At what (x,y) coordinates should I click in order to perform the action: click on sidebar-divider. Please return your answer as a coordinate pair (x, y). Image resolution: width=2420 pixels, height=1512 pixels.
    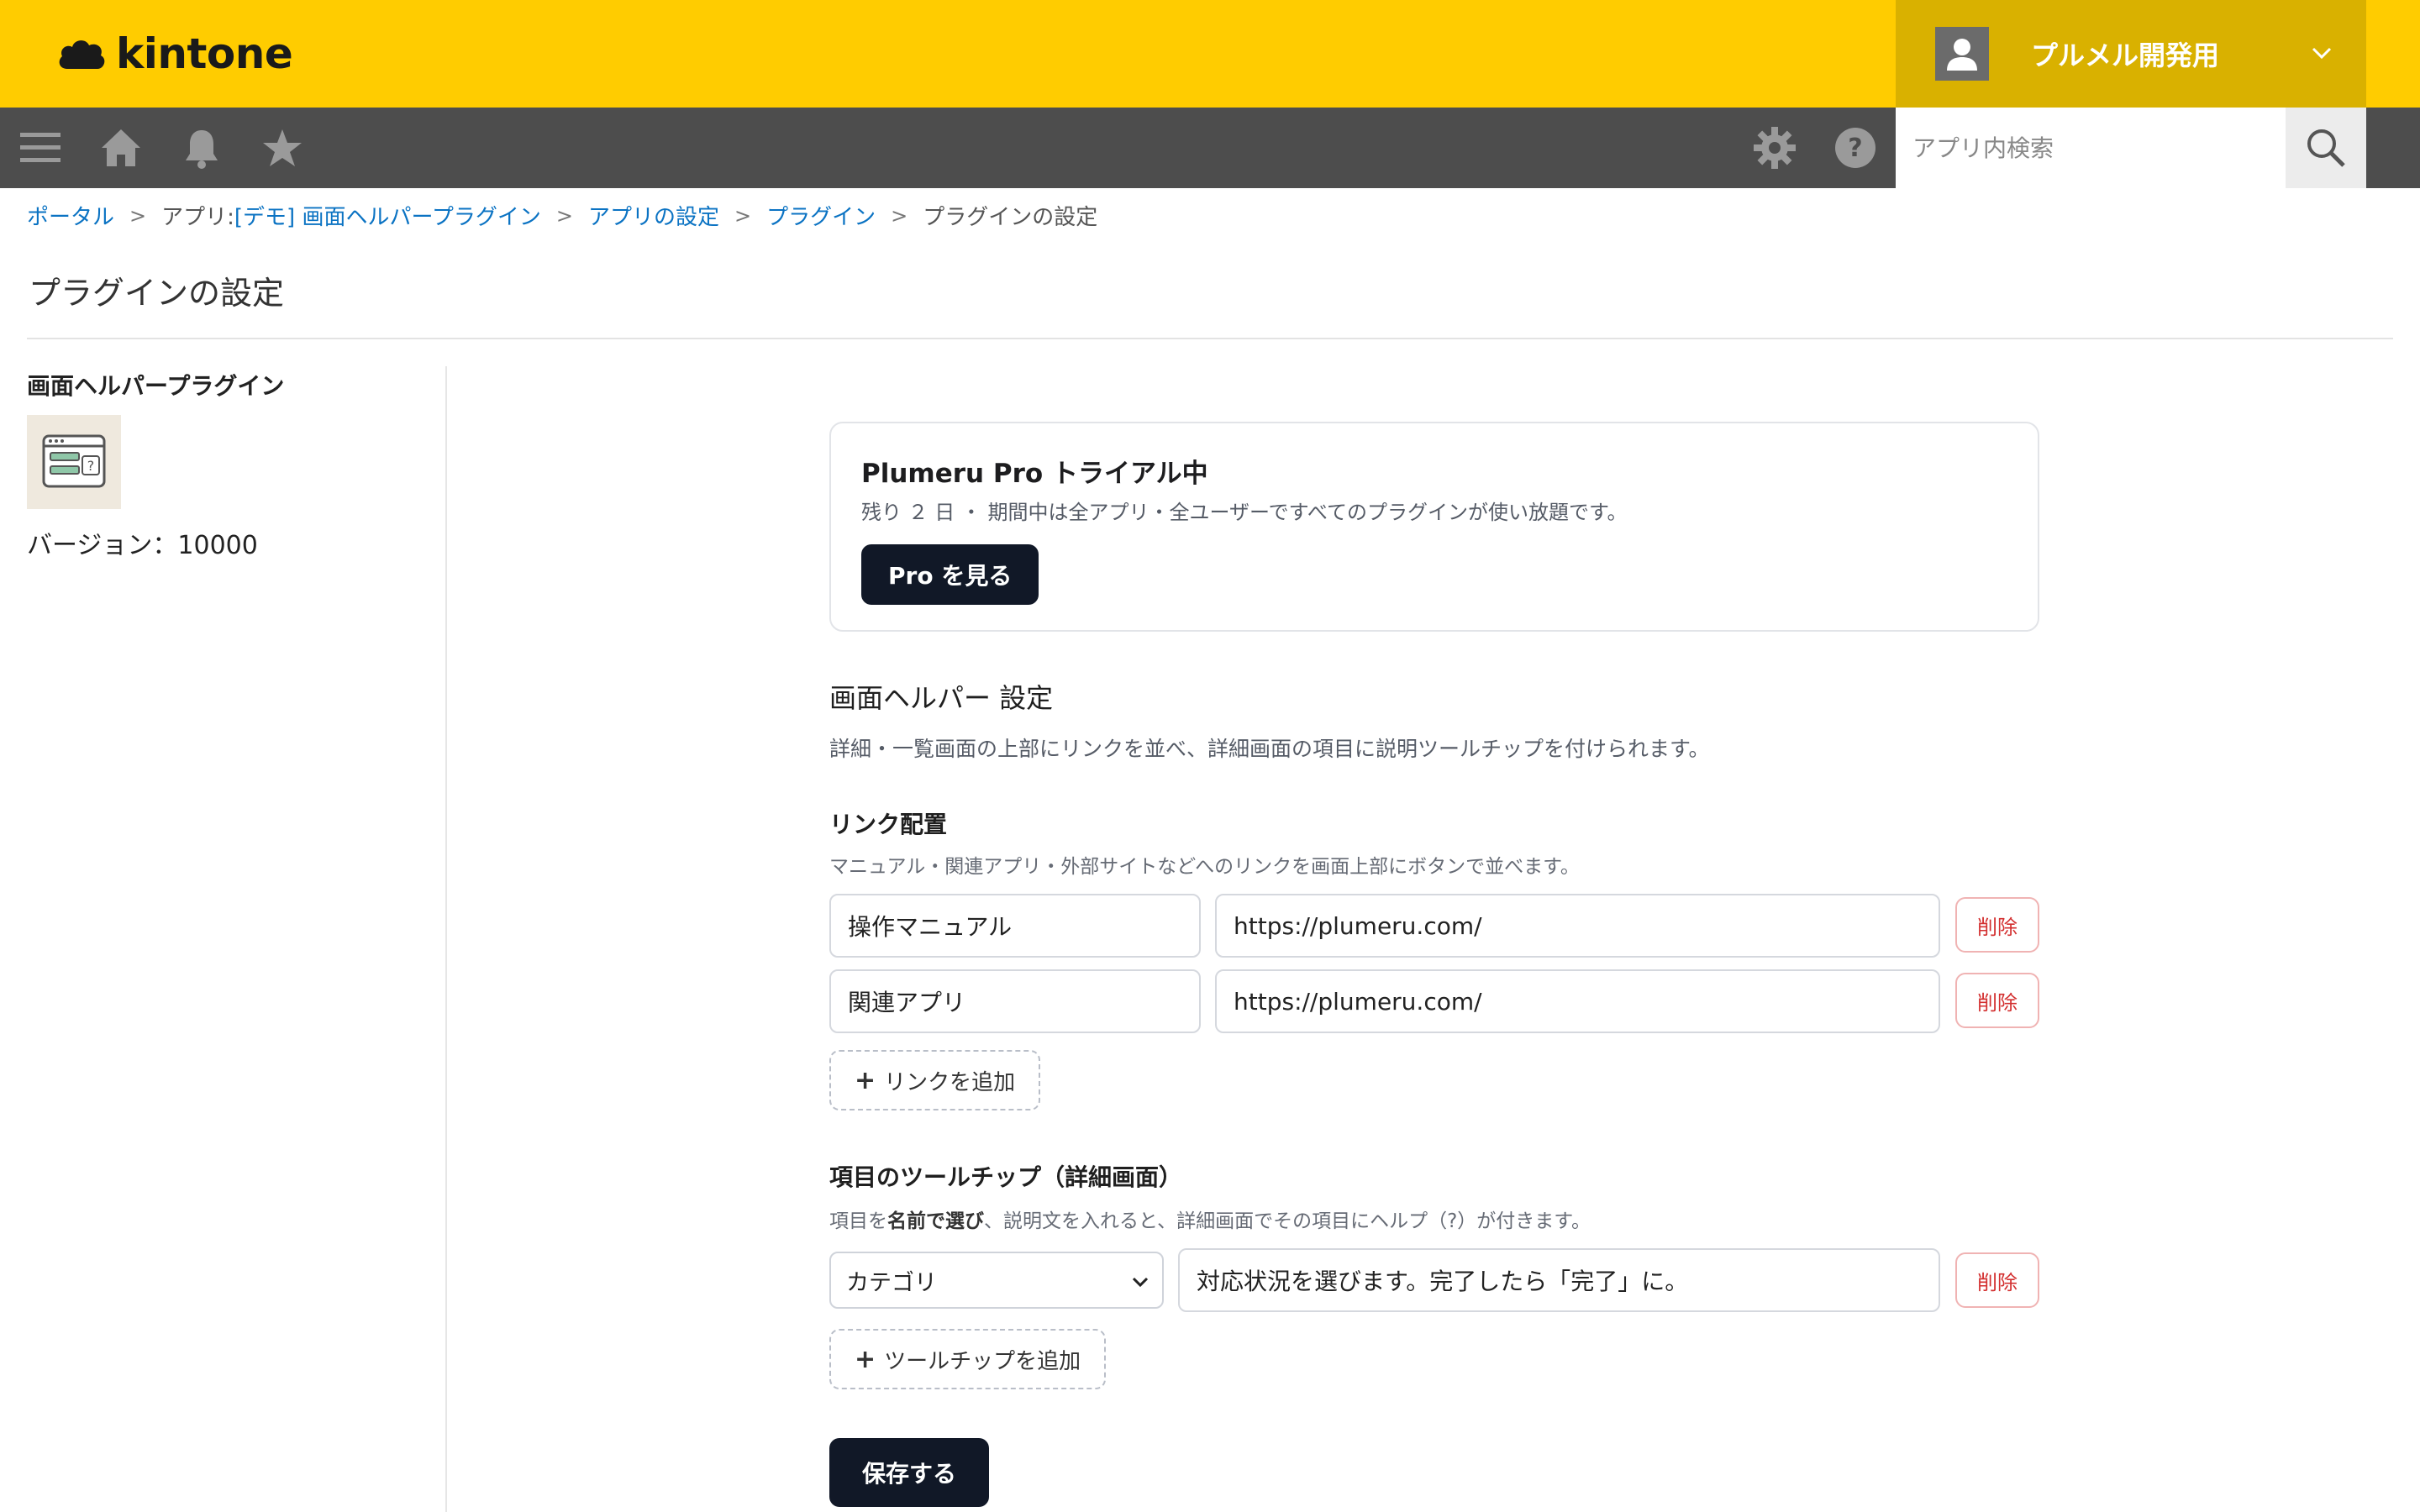
    Looking at the image, I should click on (446, 939).